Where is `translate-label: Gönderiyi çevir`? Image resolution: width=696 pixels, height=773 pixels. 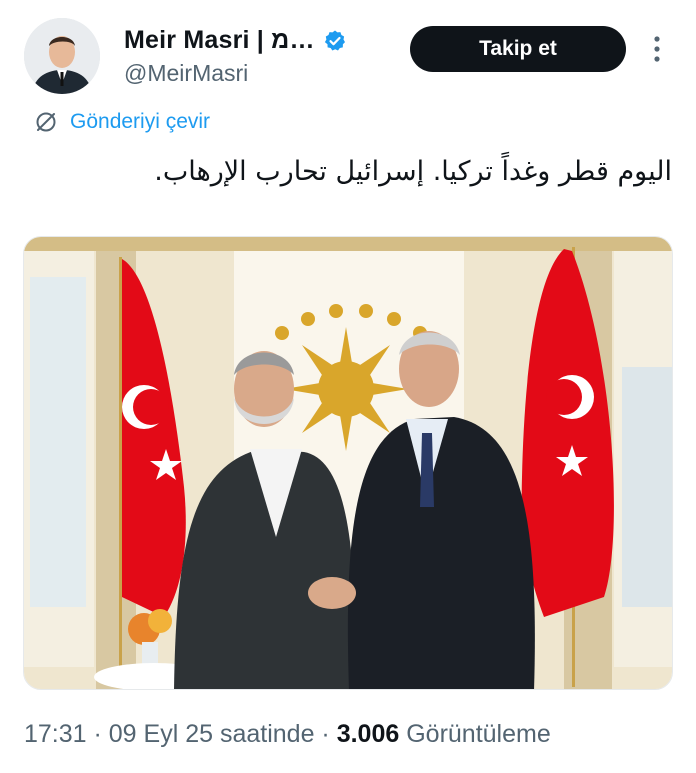 translate-label: Gönderiyi çevir is located at coordinates (140, 122).